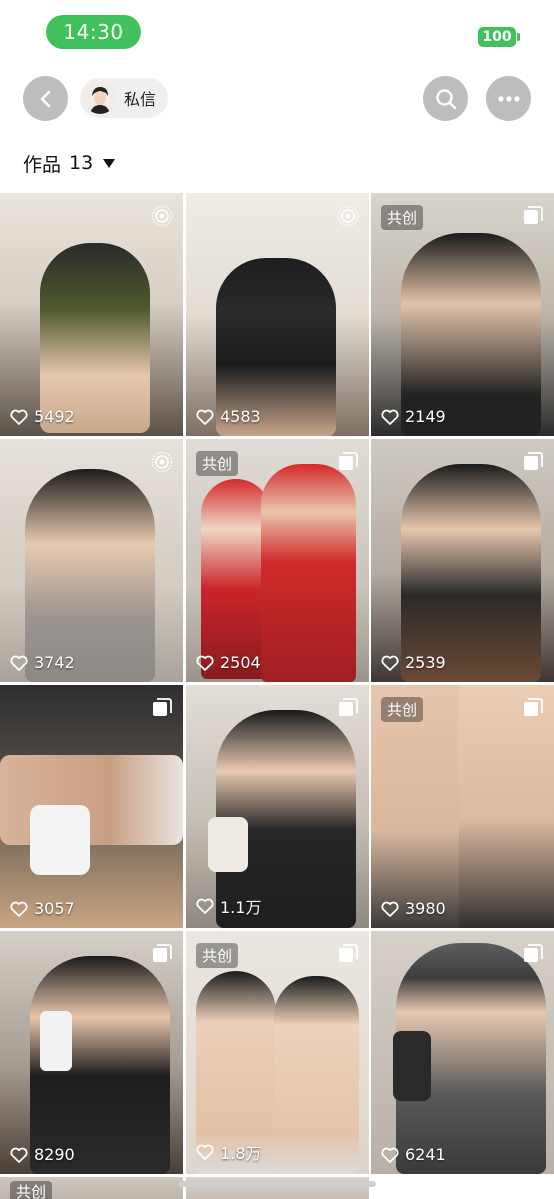 This screenshot has height=1199, width=554. I want to click on chevron-left-icon, so click(45, 98).